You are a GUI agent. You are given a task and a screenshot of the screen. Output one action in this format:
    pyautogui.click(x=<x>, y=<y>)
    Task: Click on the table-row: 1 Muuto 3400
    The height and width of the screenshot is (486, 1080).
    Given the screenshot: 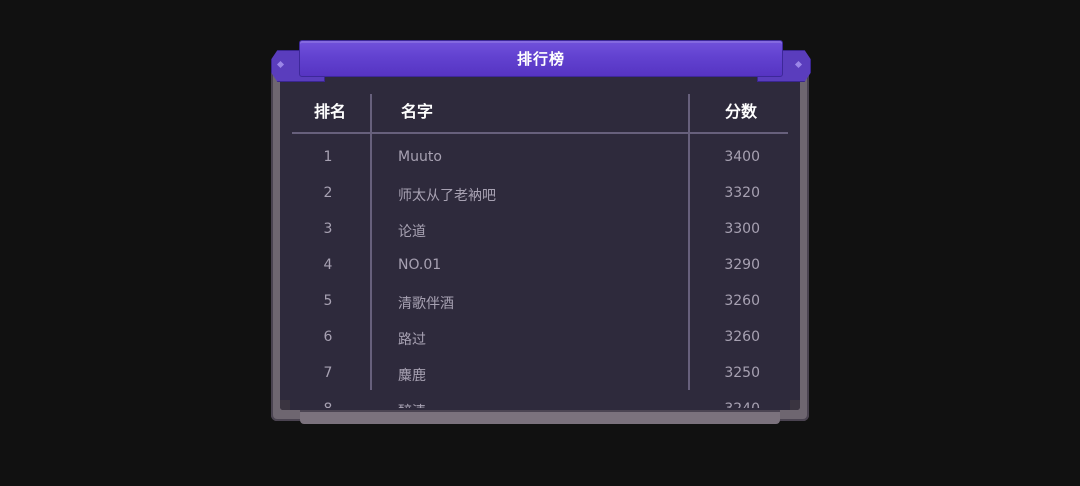 What is the action you would take?
    pyautogui.click(x=540, y=158)
    